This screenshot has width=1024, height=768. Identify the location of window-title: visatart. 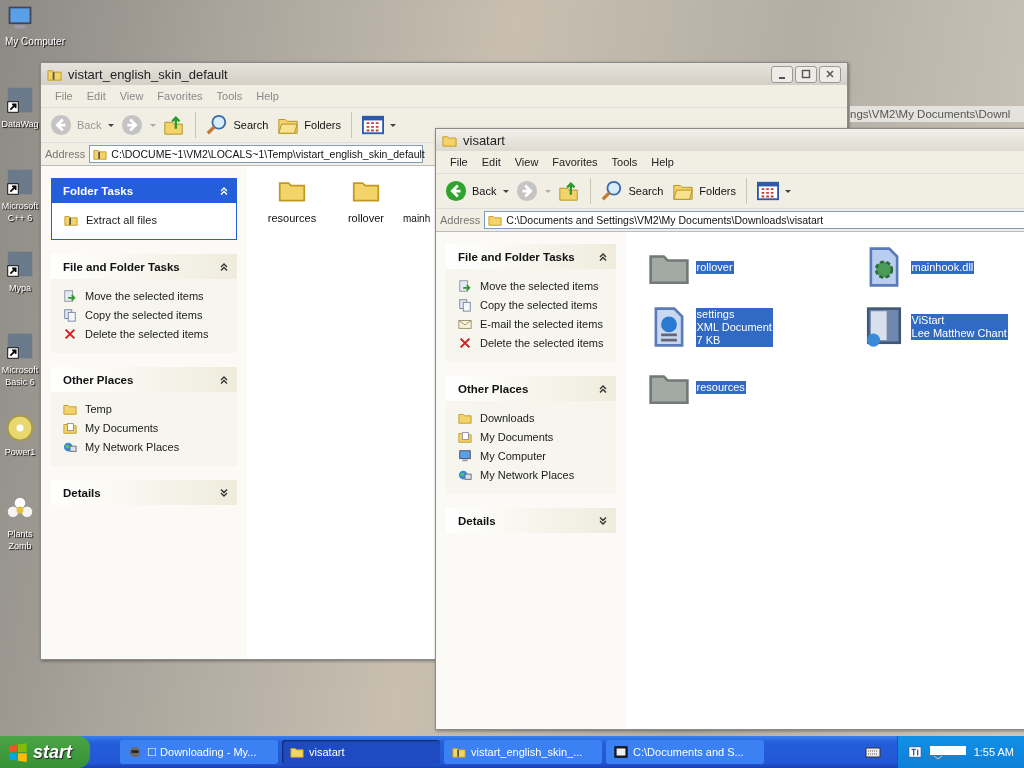
(484, 140).